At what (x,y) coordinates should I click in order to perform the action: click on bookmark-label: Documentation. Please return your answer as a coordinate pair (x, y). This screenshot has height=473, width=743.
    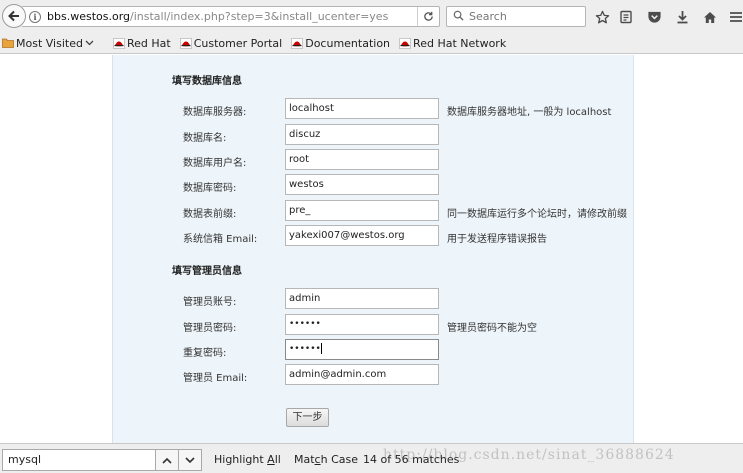
    Looking at the image, I should click on (348, 43).